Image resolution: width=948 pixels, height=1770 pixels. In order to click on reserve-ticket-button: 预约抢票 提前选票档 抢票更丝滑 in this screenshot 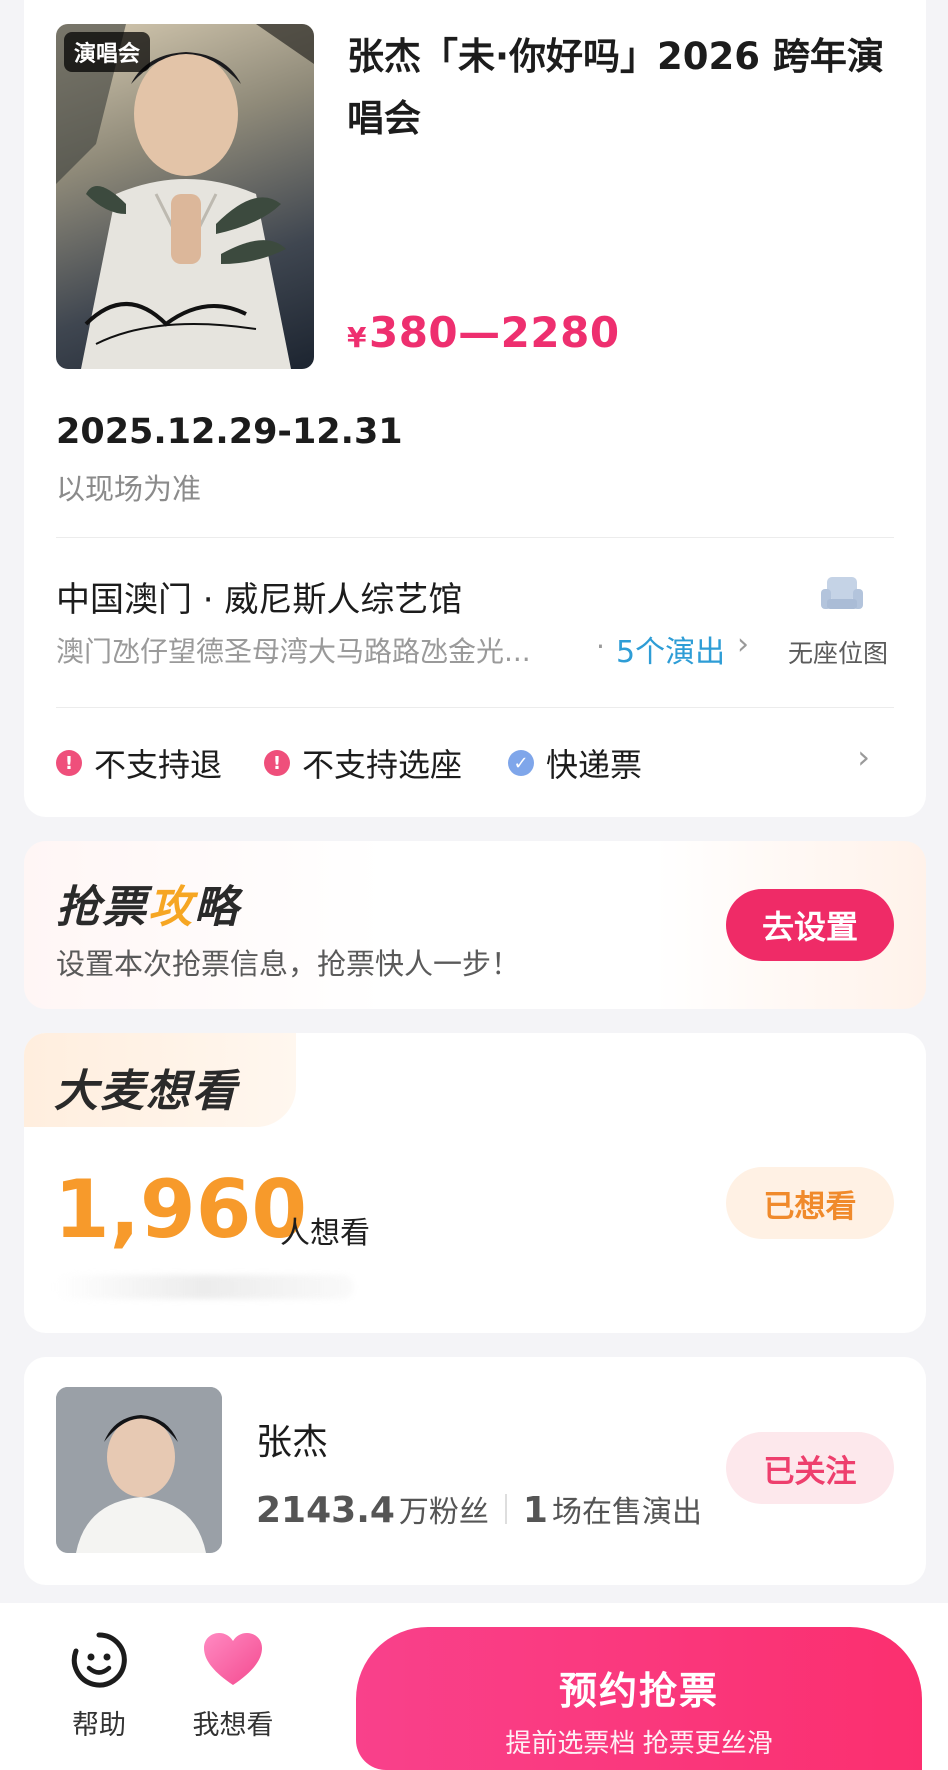, I will do `click(639, 1698)`.